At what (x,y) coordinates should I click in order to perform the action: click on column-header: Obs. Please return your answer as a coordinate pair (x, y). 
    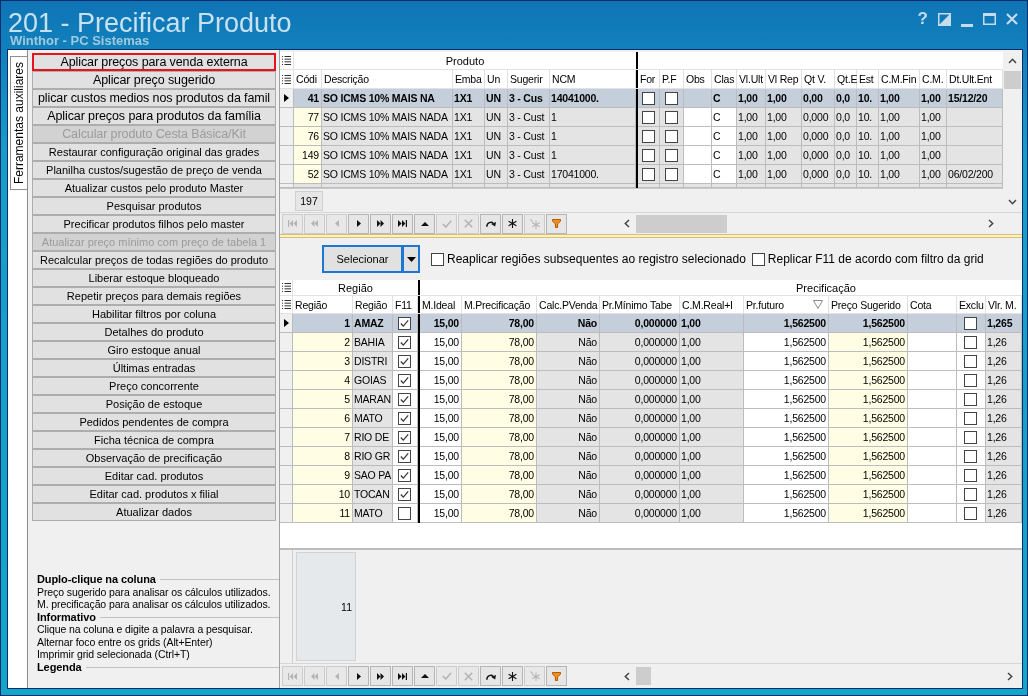
    Looking at the image, I should click on (695, 79).